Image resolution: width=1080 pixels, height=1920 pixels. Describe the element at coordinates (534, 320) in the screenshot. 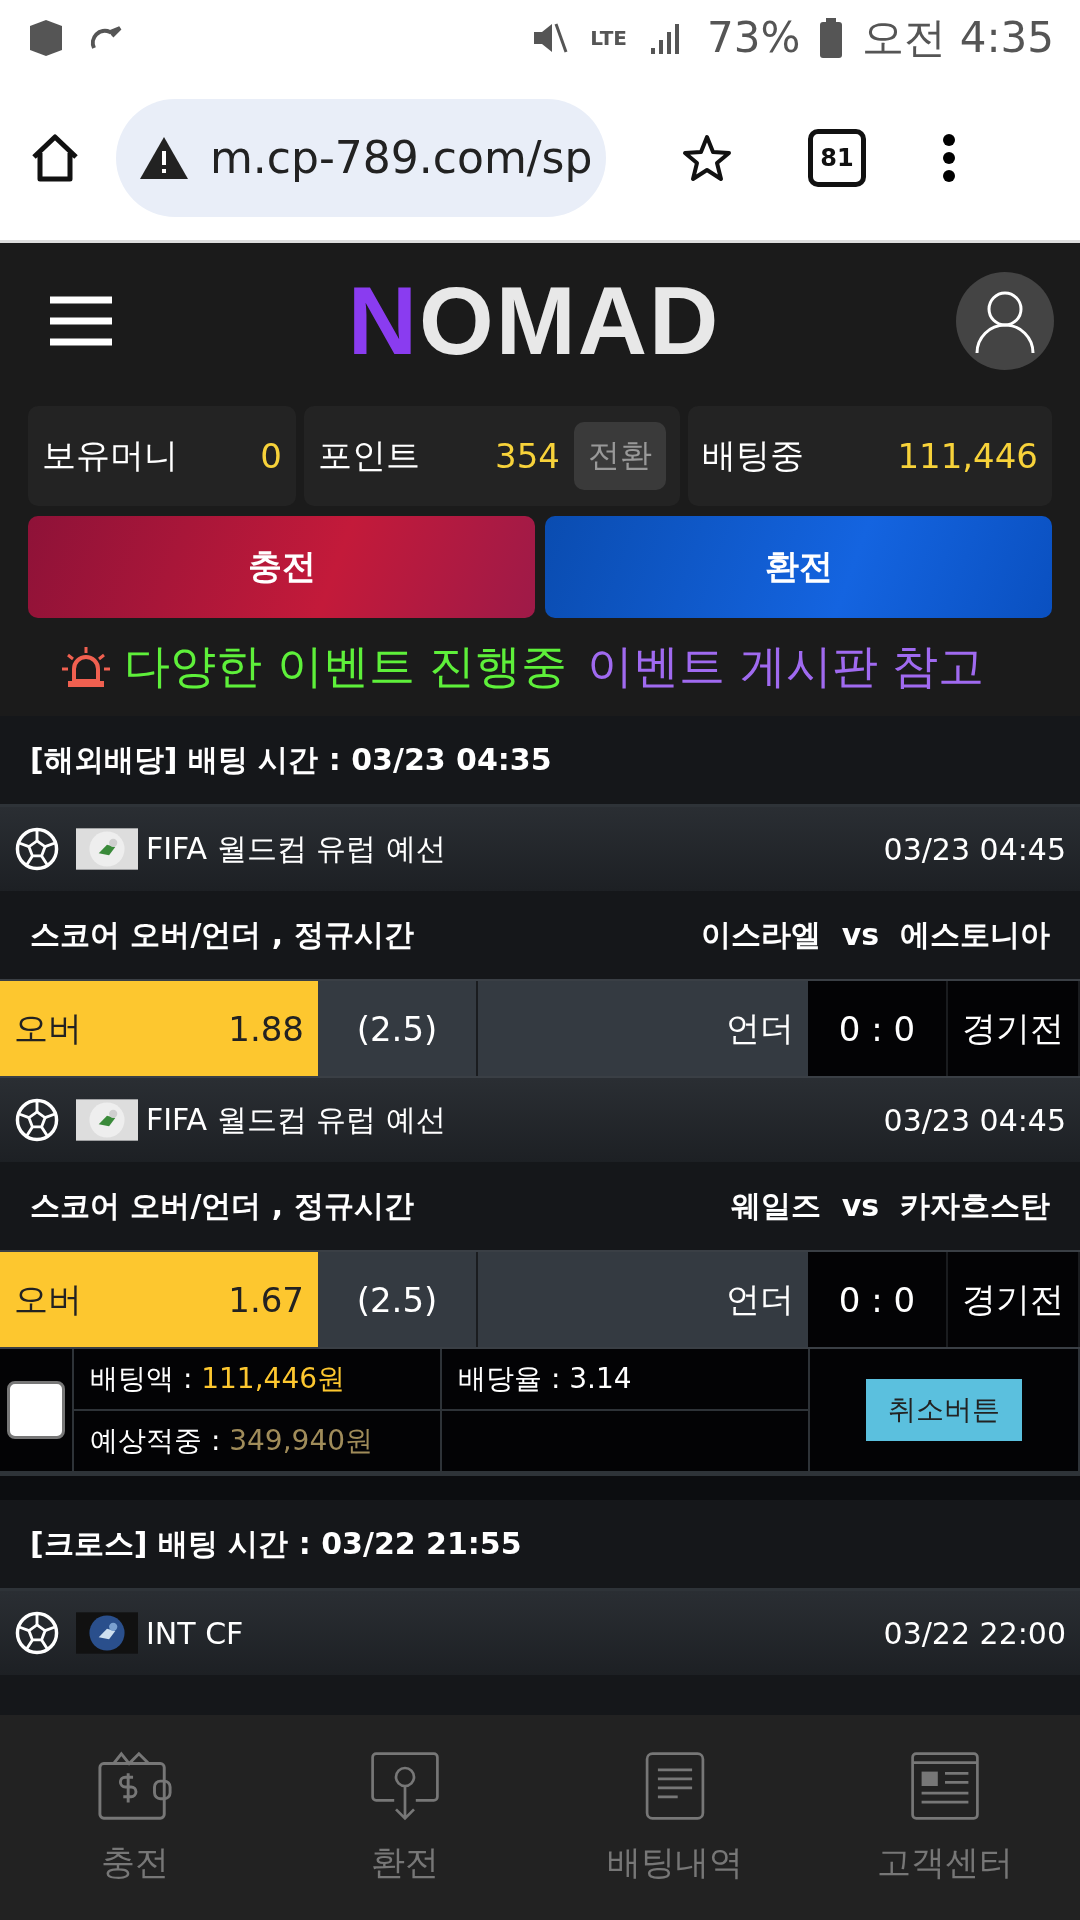

I see `site-logo: NOMAD` at that location.